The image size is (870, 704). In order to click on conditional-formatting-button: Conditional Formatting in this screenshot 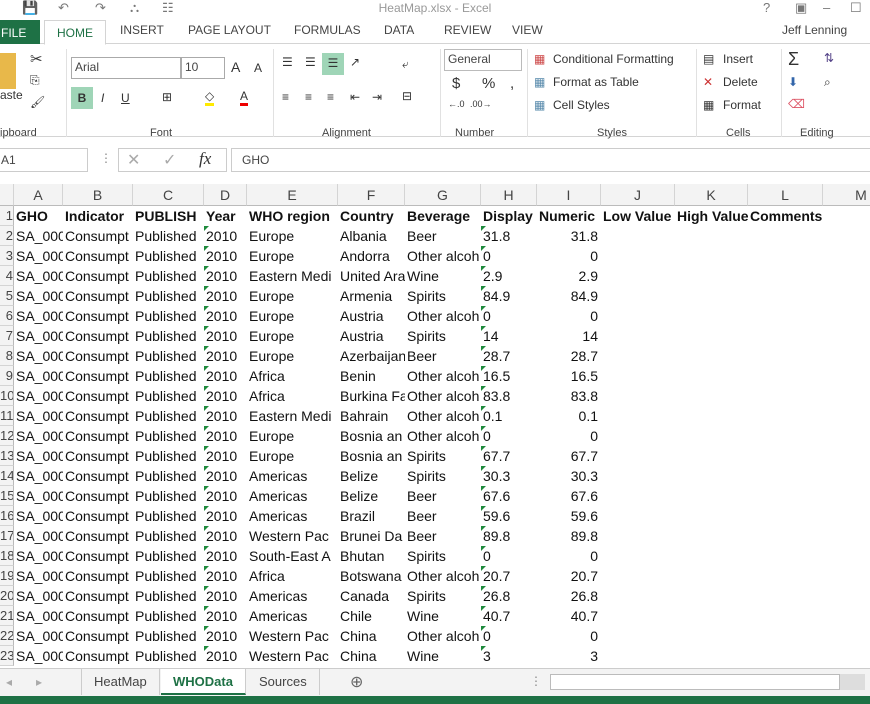, I will do `click(613, 59)`.